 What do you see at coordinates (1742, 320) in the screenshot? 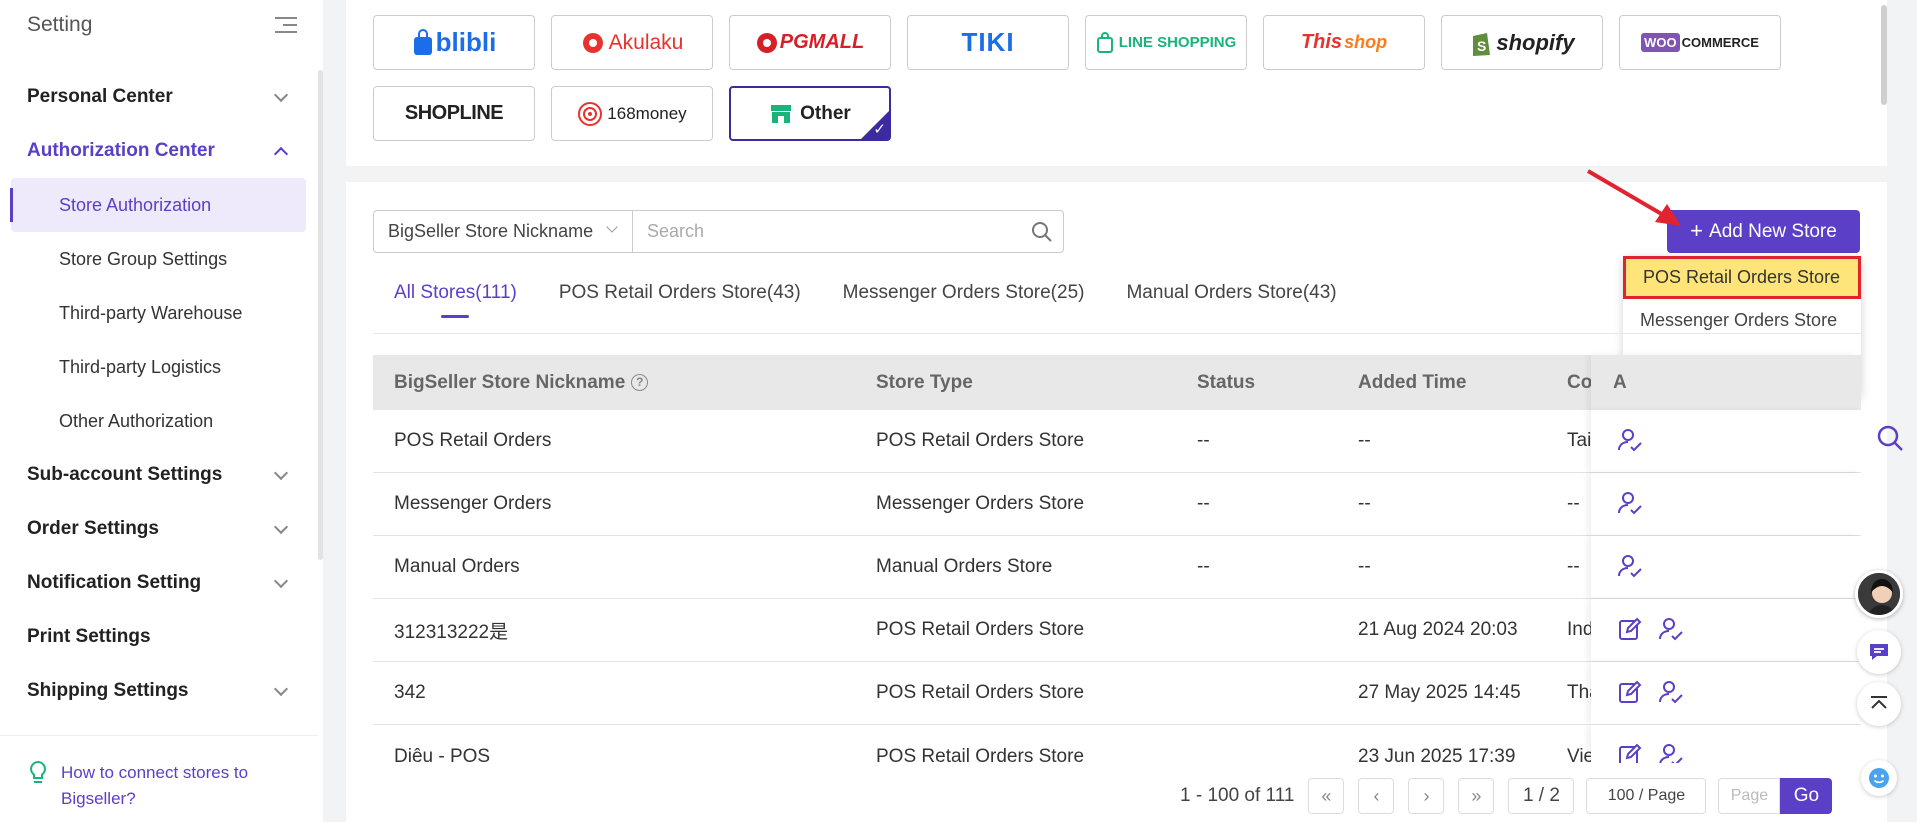
I see `menu-item-messenger-orders-store: Messenger Orders Store` at bounding box center [1742, 320].